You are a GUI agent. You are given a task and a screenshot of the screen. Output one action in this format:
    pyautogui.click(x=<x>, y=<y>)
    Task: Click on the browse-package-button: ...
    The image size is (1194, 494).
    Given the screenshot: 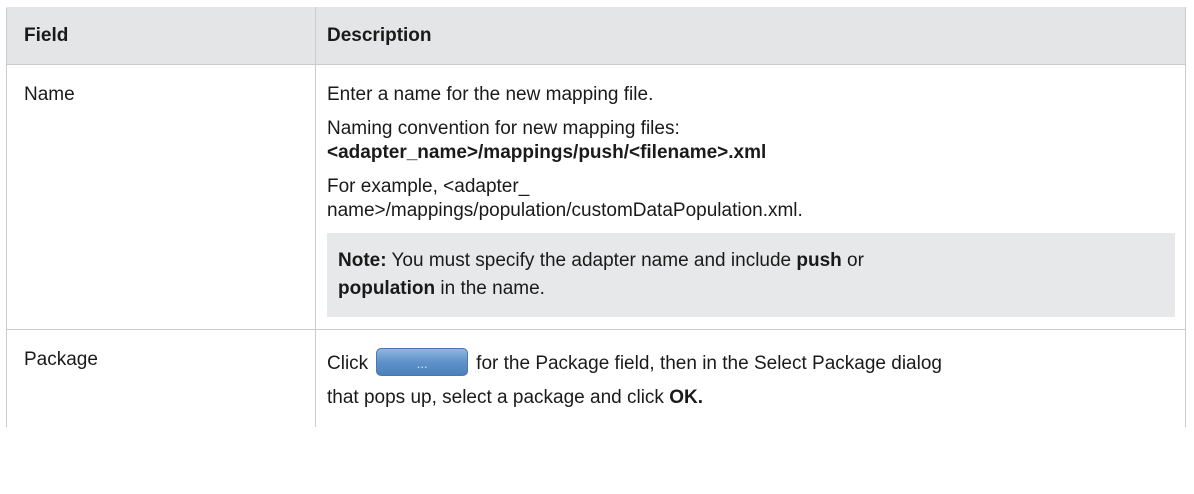 What is the action you would take?
    pyautogui.click(x=422, y=361)
    